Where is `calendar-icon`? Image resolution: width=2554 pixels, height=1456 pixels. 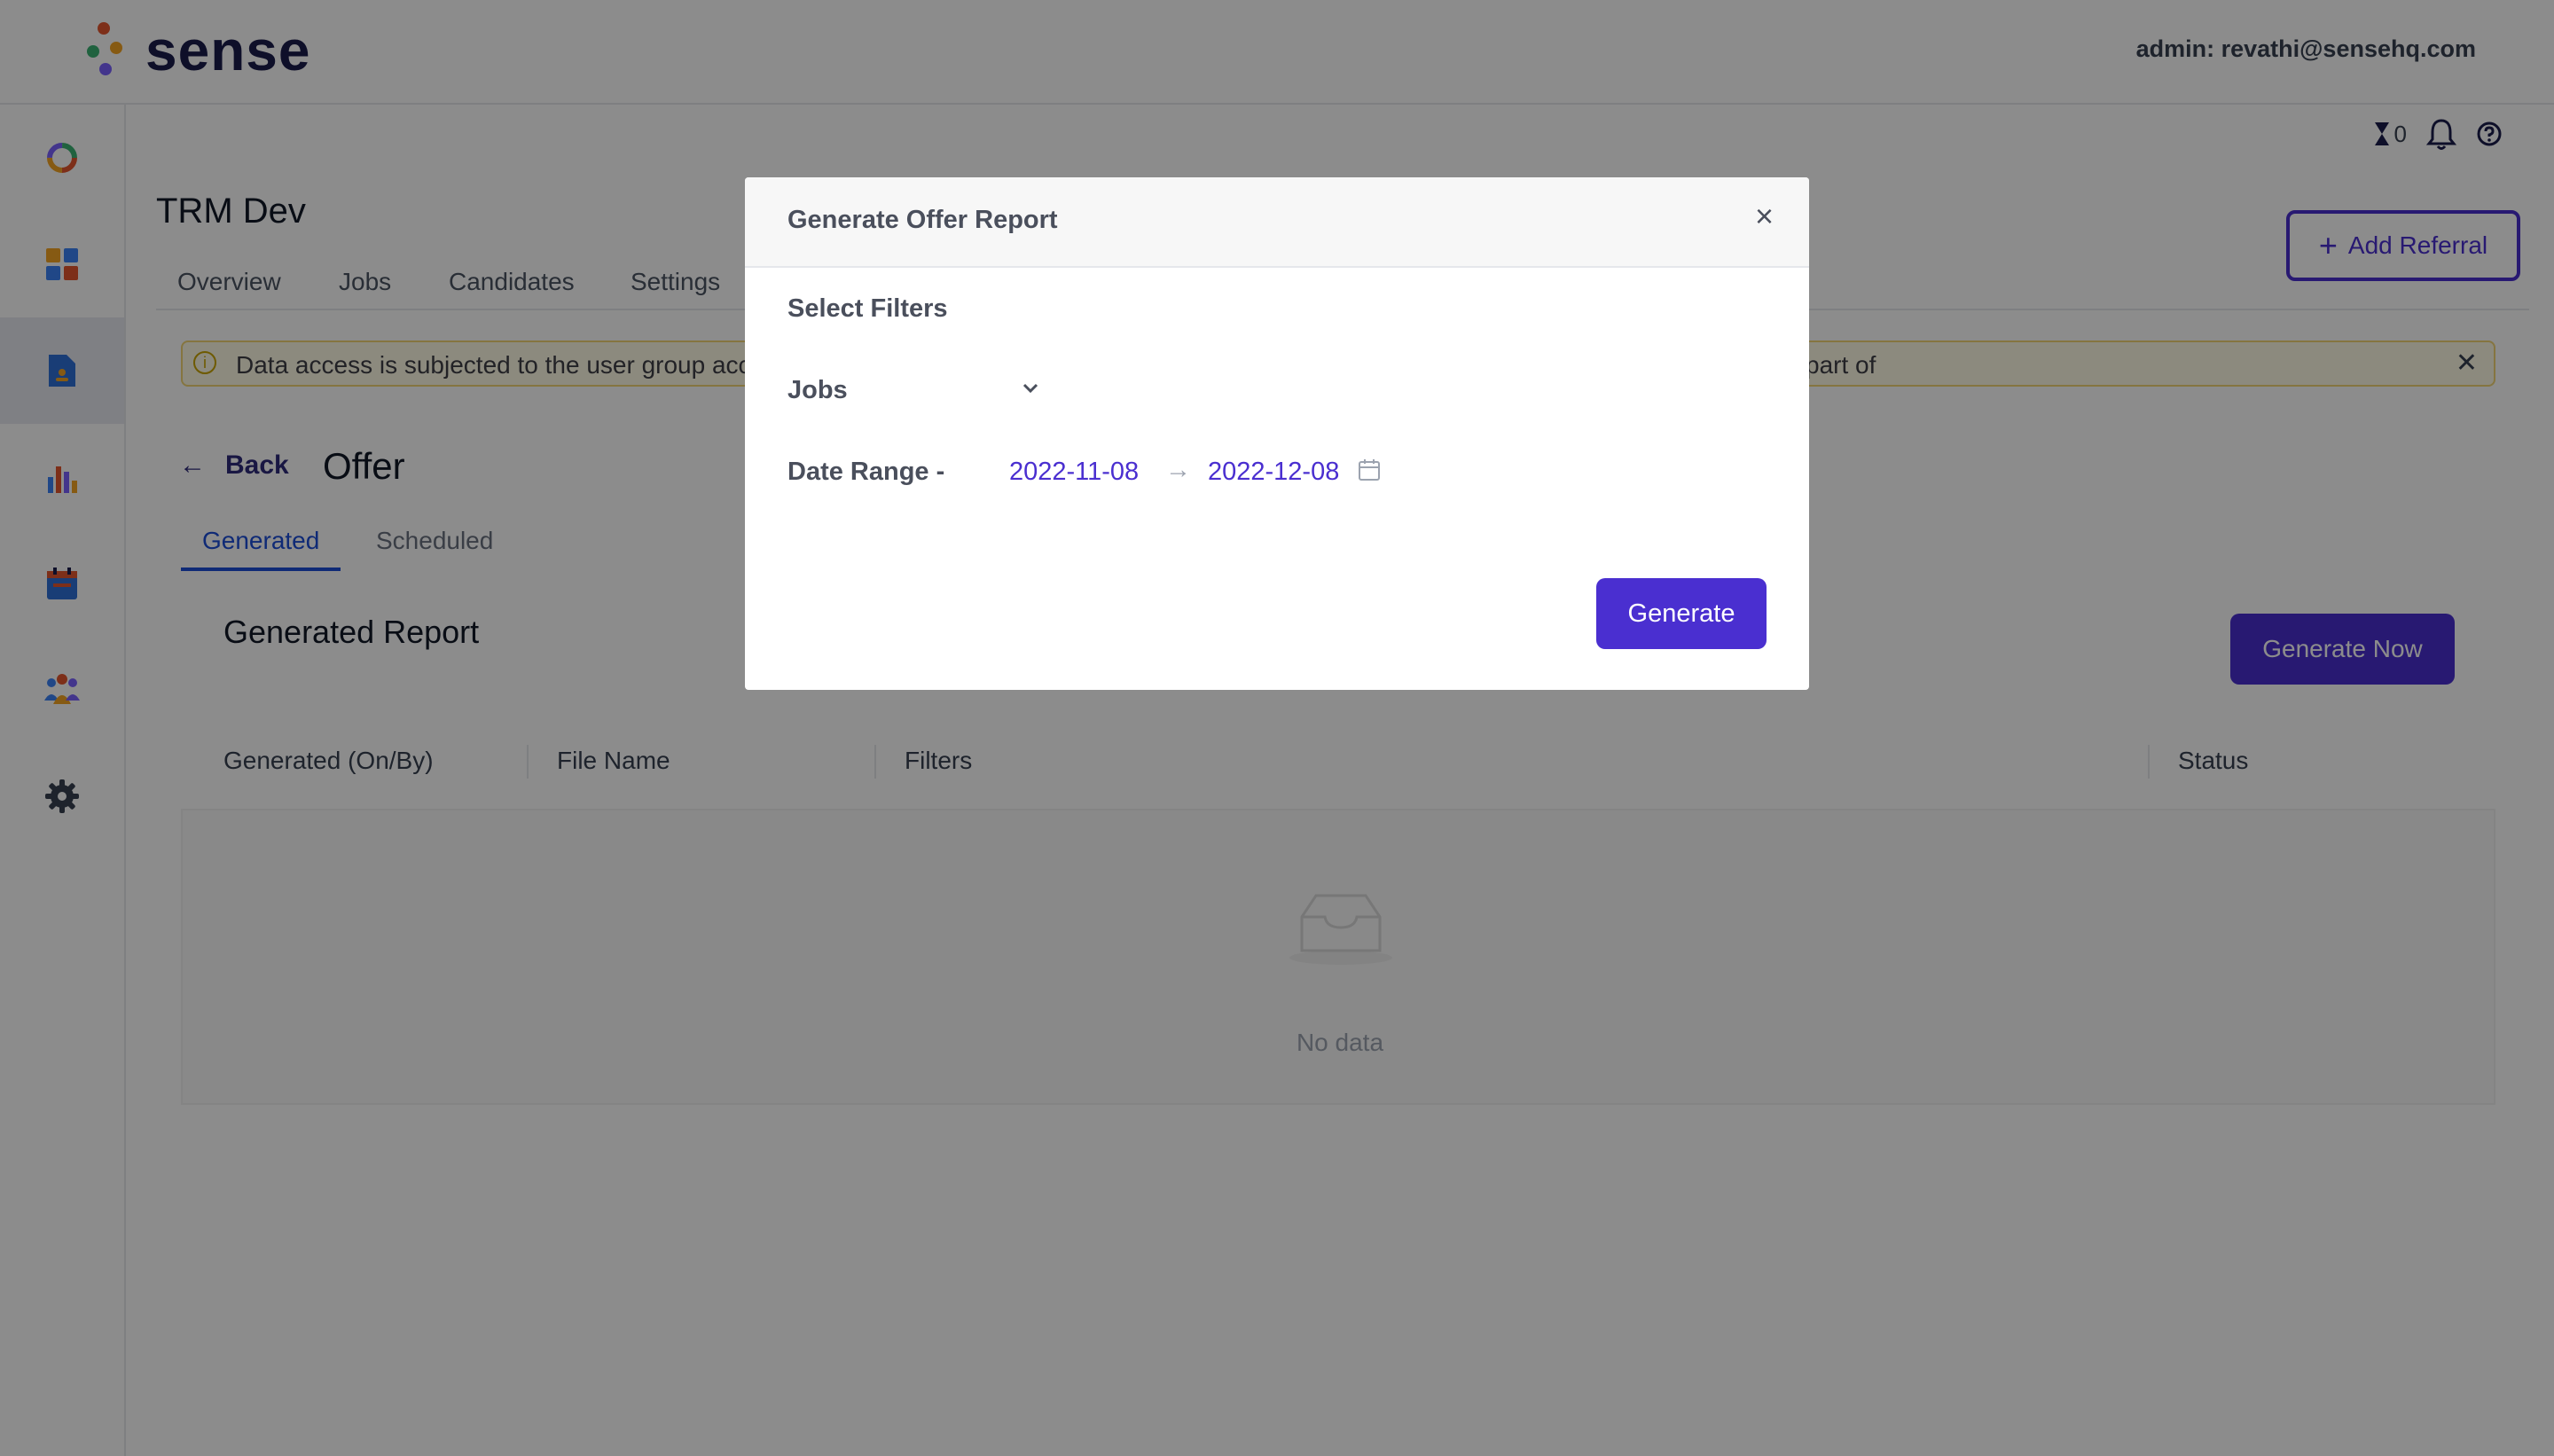 calendar-icon is located at coordinates (1369, 470).